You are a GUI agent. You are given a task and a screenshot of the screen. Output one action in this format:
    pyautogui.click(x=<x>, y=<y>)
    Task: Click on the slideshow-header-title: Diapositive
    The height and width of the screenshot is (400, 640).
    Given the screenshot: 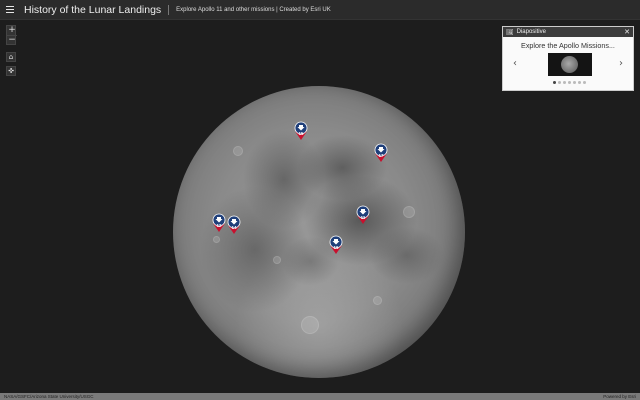 What is the action you would take?
    pyautogui.click(x=531, y=32)
    